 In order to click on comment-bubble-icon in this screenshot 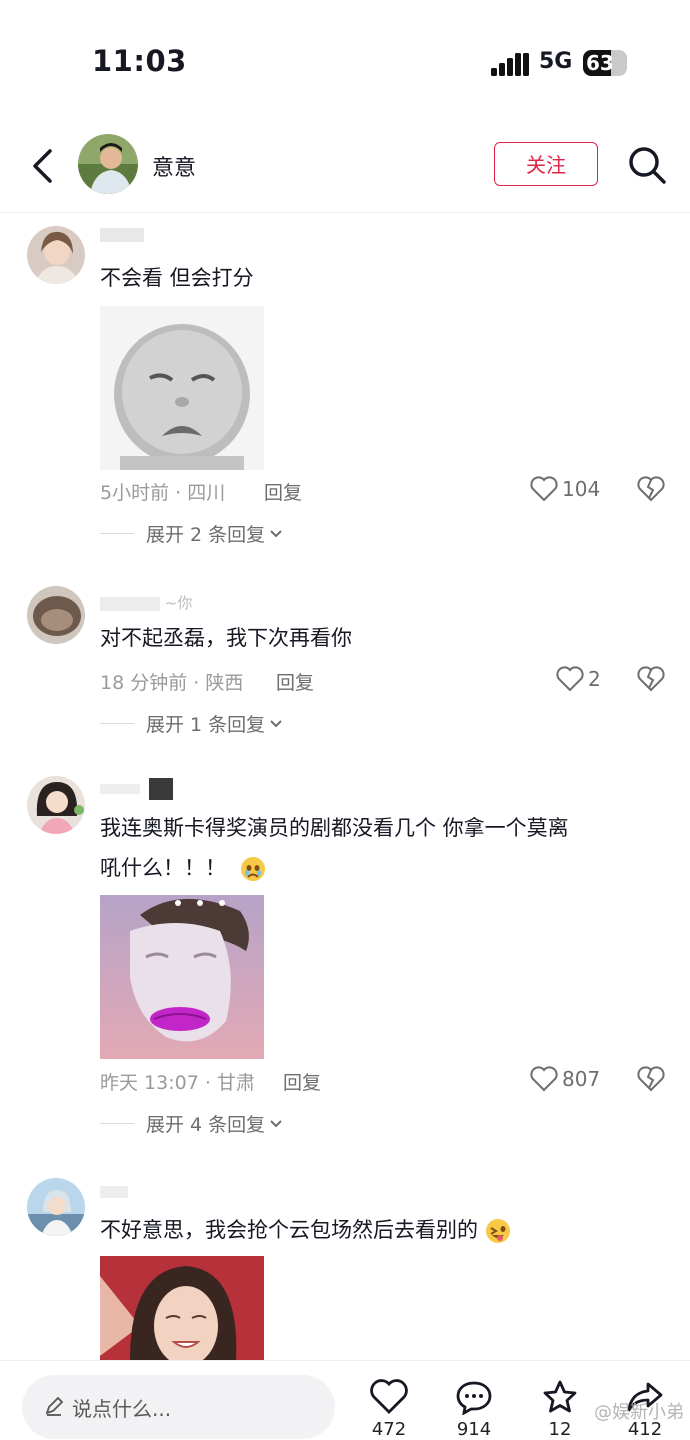, I will do `click(474, 1398)`.